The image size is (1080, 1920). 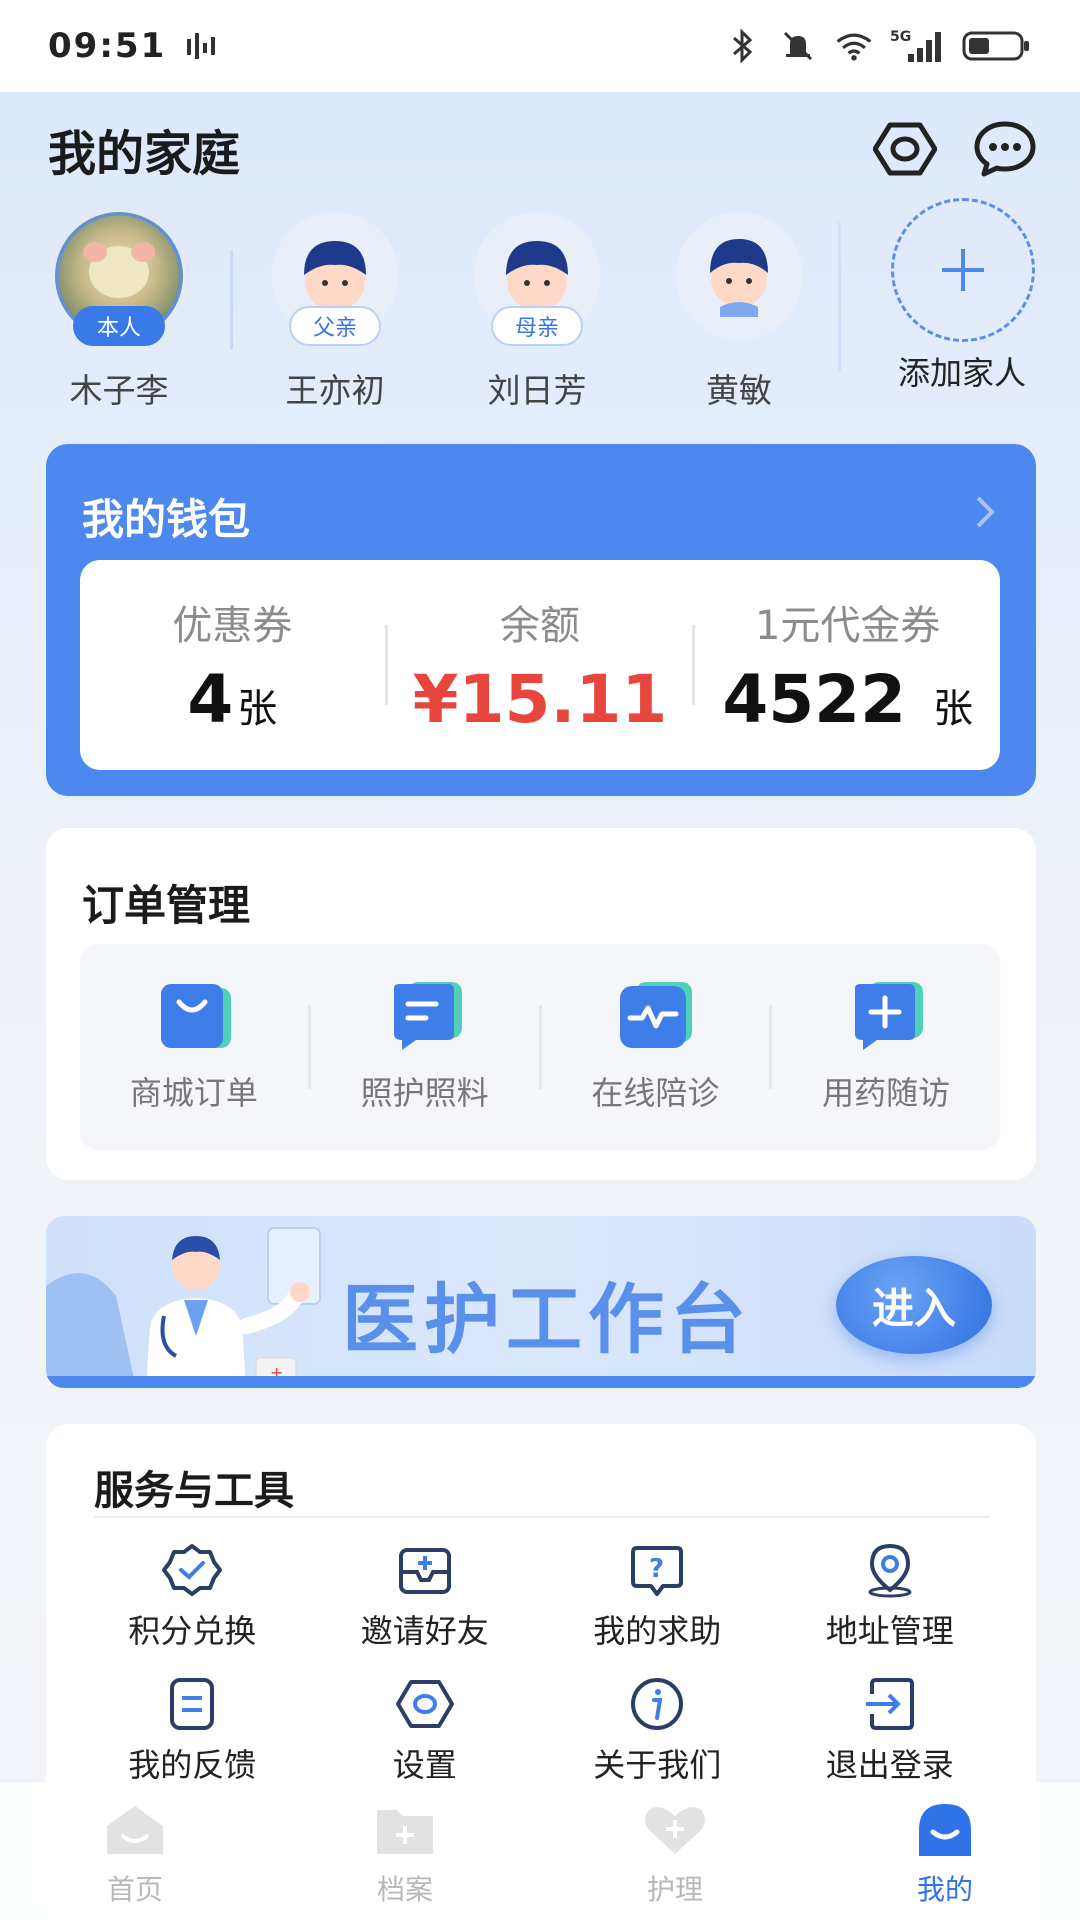 What do you see at coordinates (335, 326) in the screenshot?
I see `role-badge: 父亲` at bounding box center [335, 326].